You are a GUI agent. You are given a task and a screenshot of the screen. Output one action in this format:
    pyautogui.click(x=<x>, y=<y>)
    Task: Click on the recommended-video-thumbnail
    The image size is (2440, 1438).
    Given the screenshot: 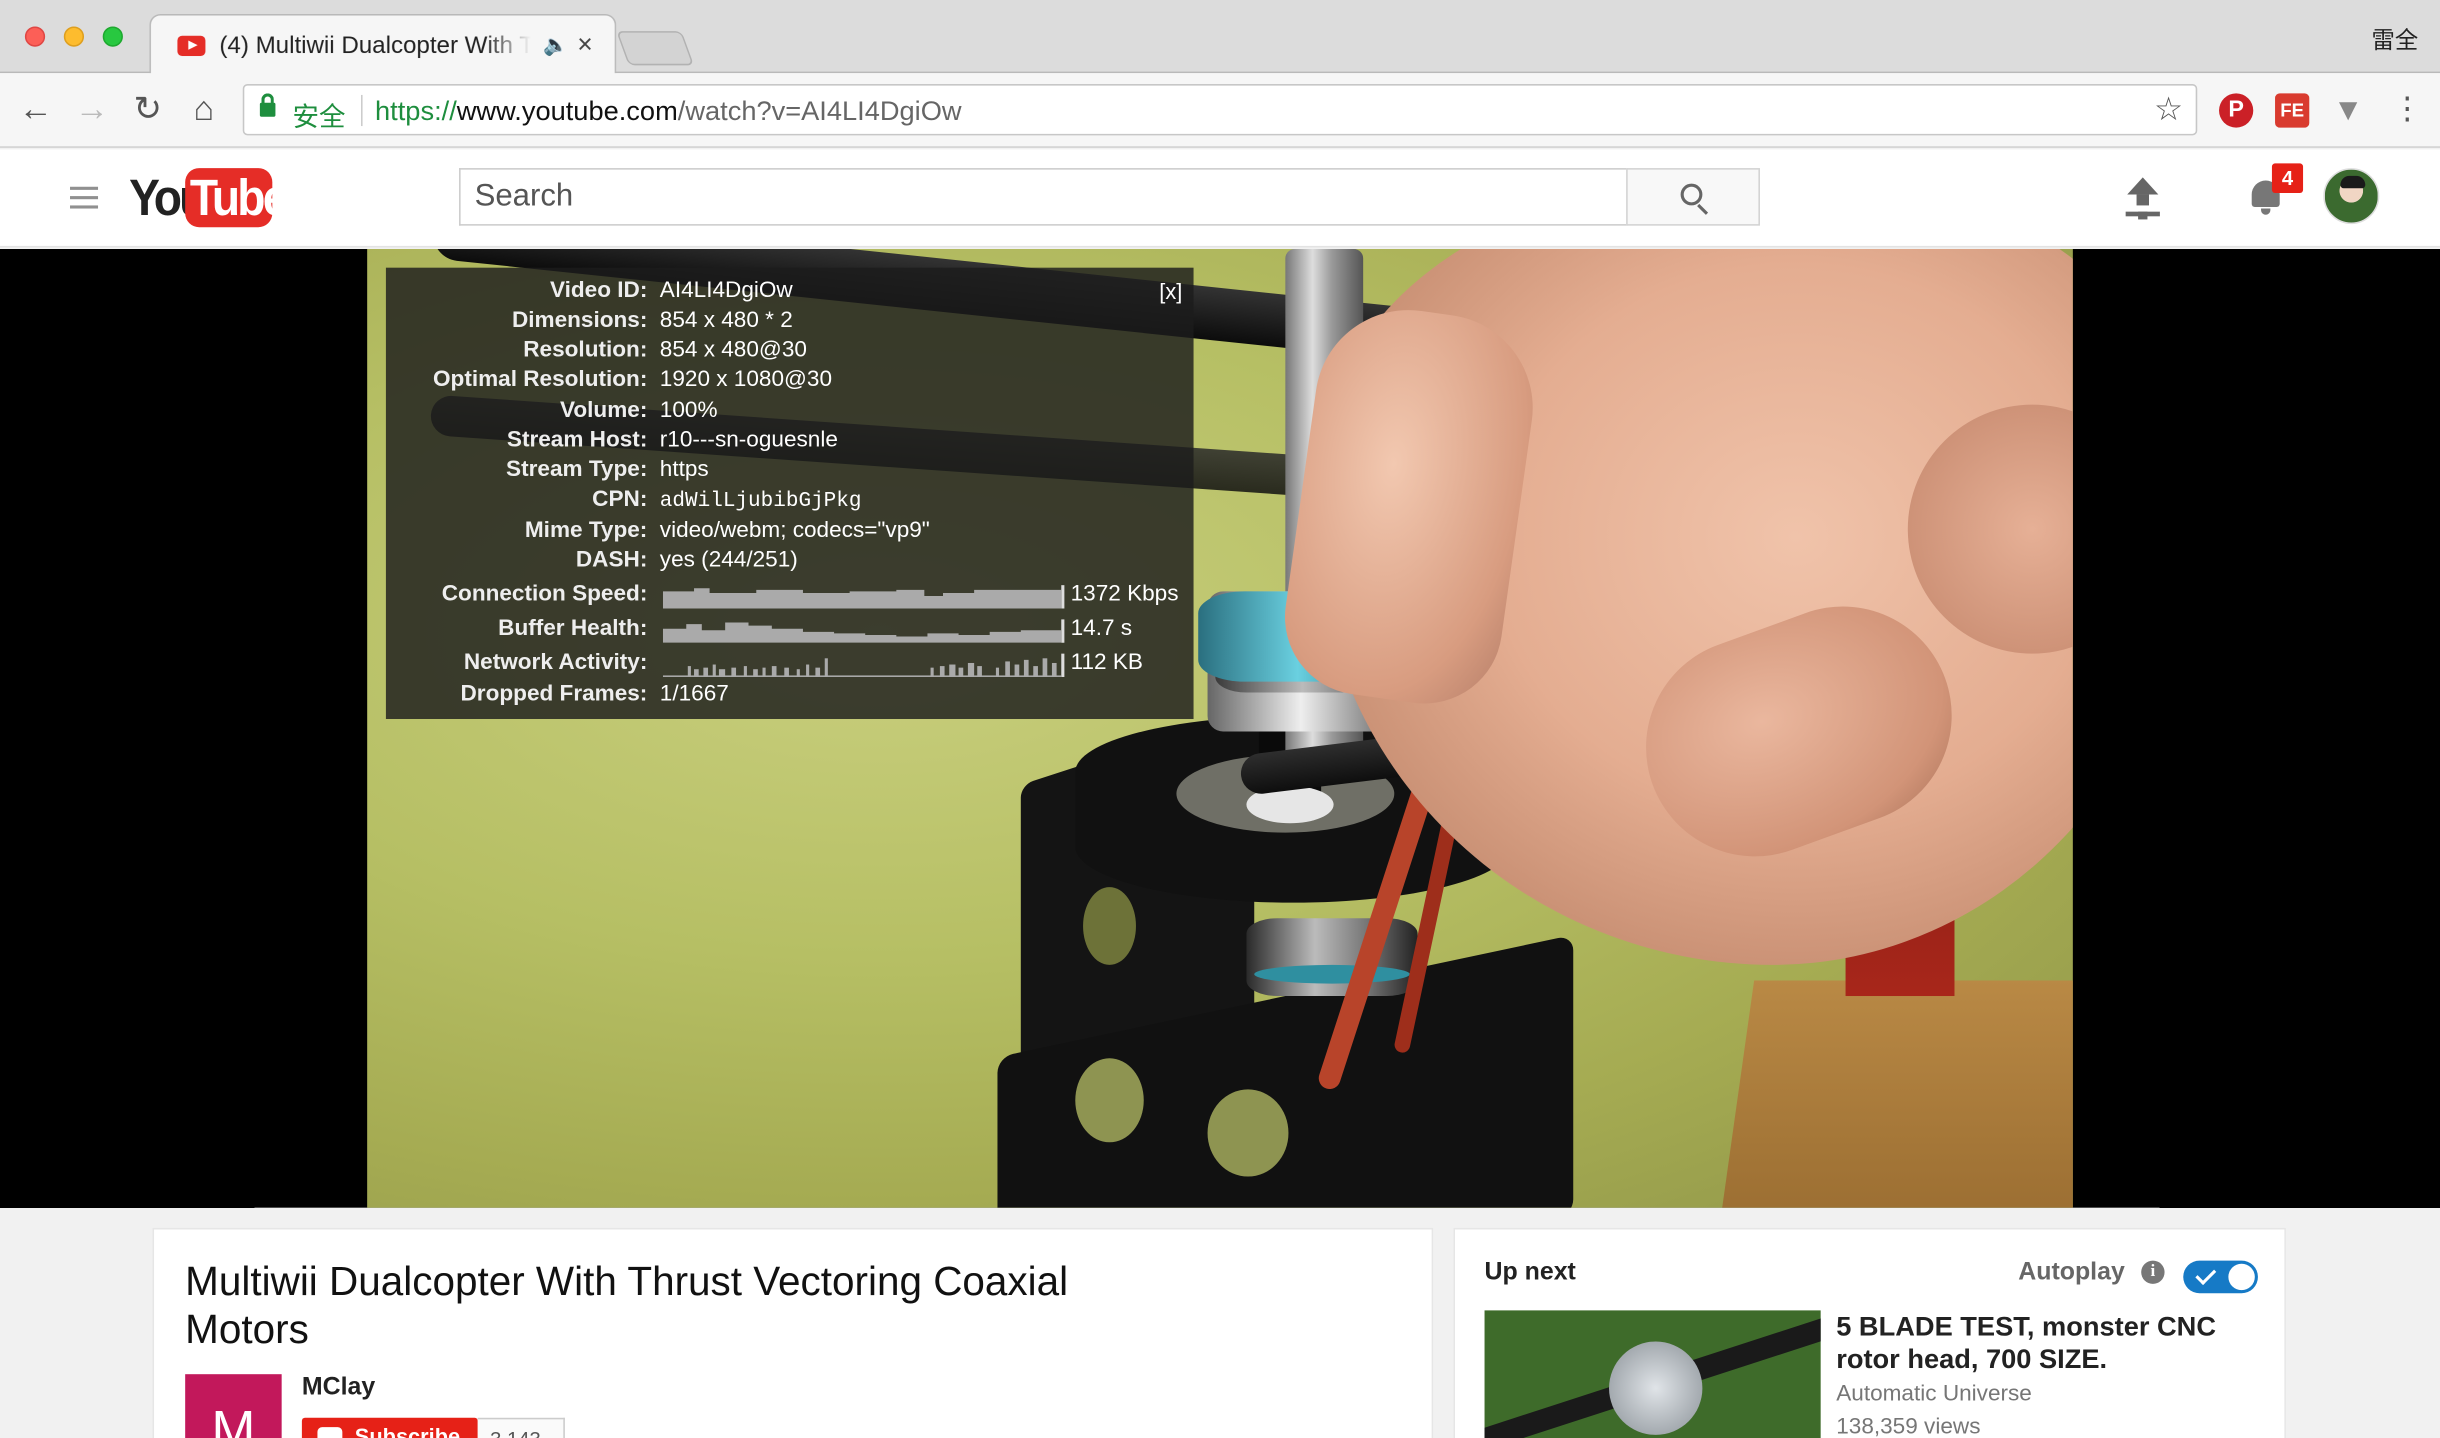 What is the action you would take?
    pyautogui.click(x=1652, y=1374)
    